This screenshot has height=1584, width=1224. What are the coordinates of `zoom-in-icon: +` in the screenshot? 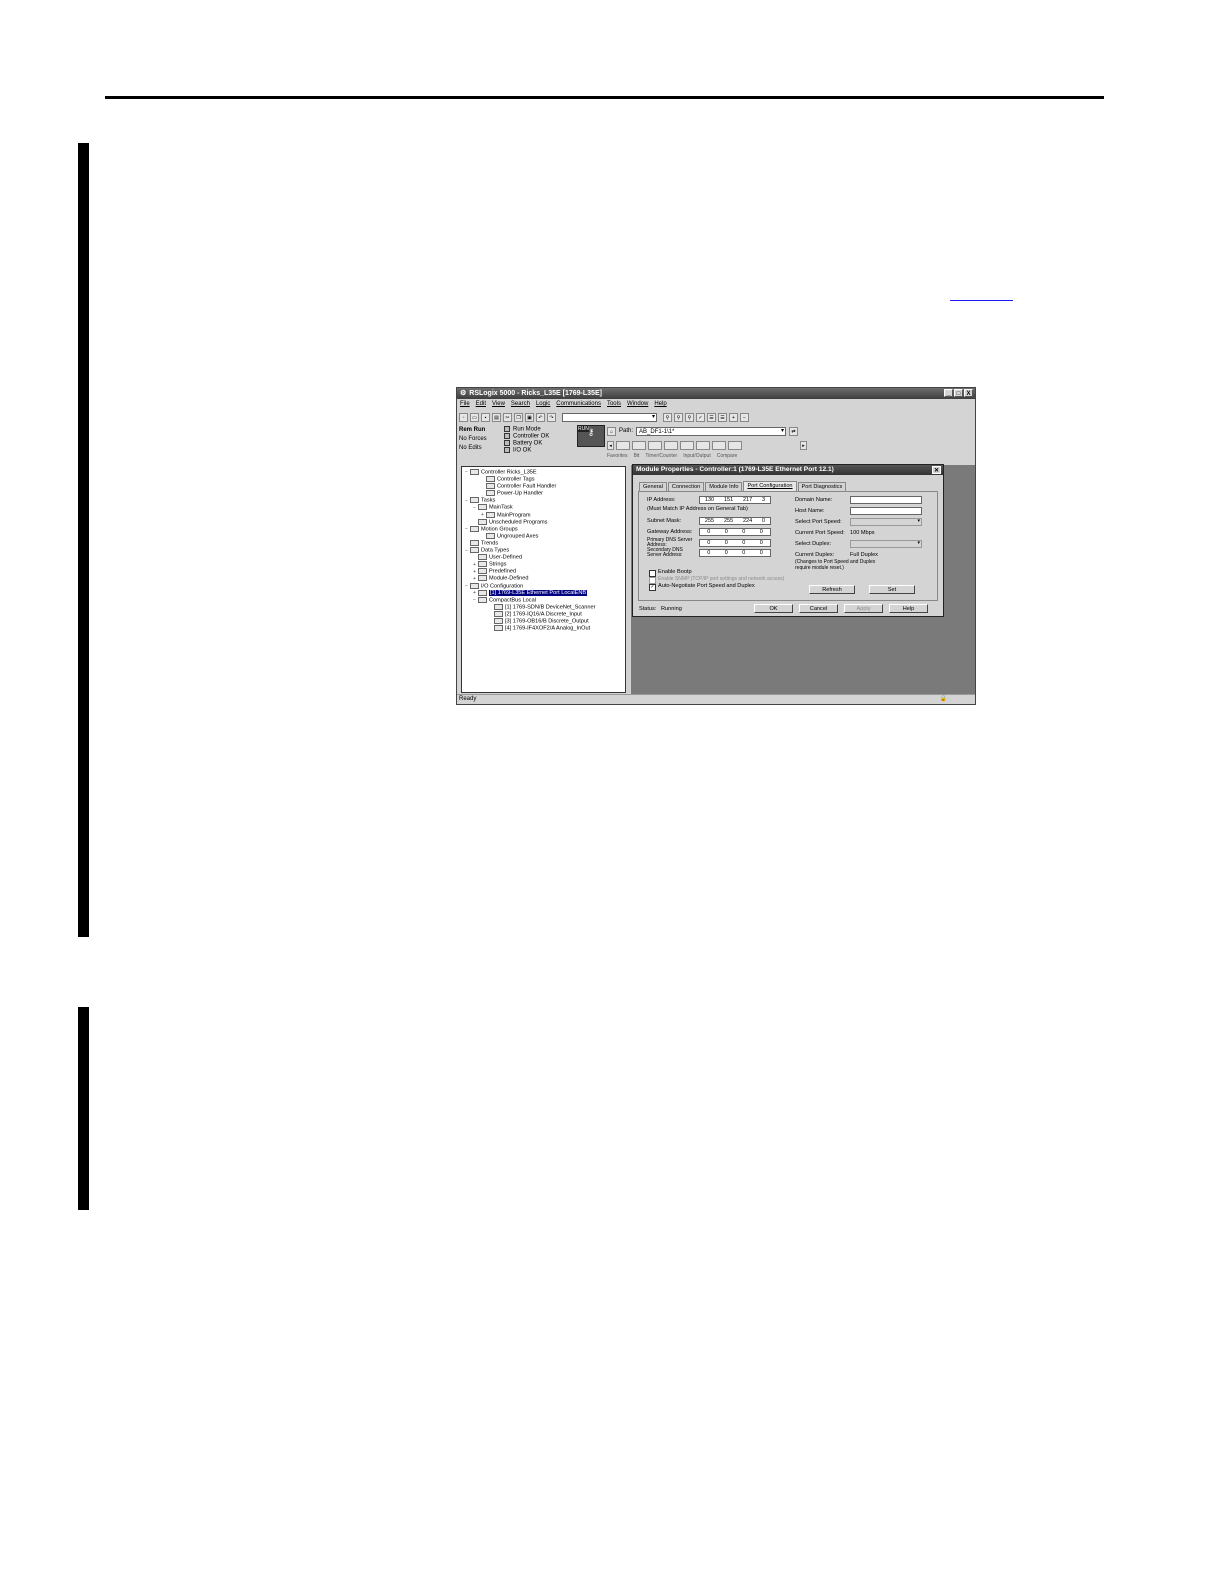 It's located at (733, 417).